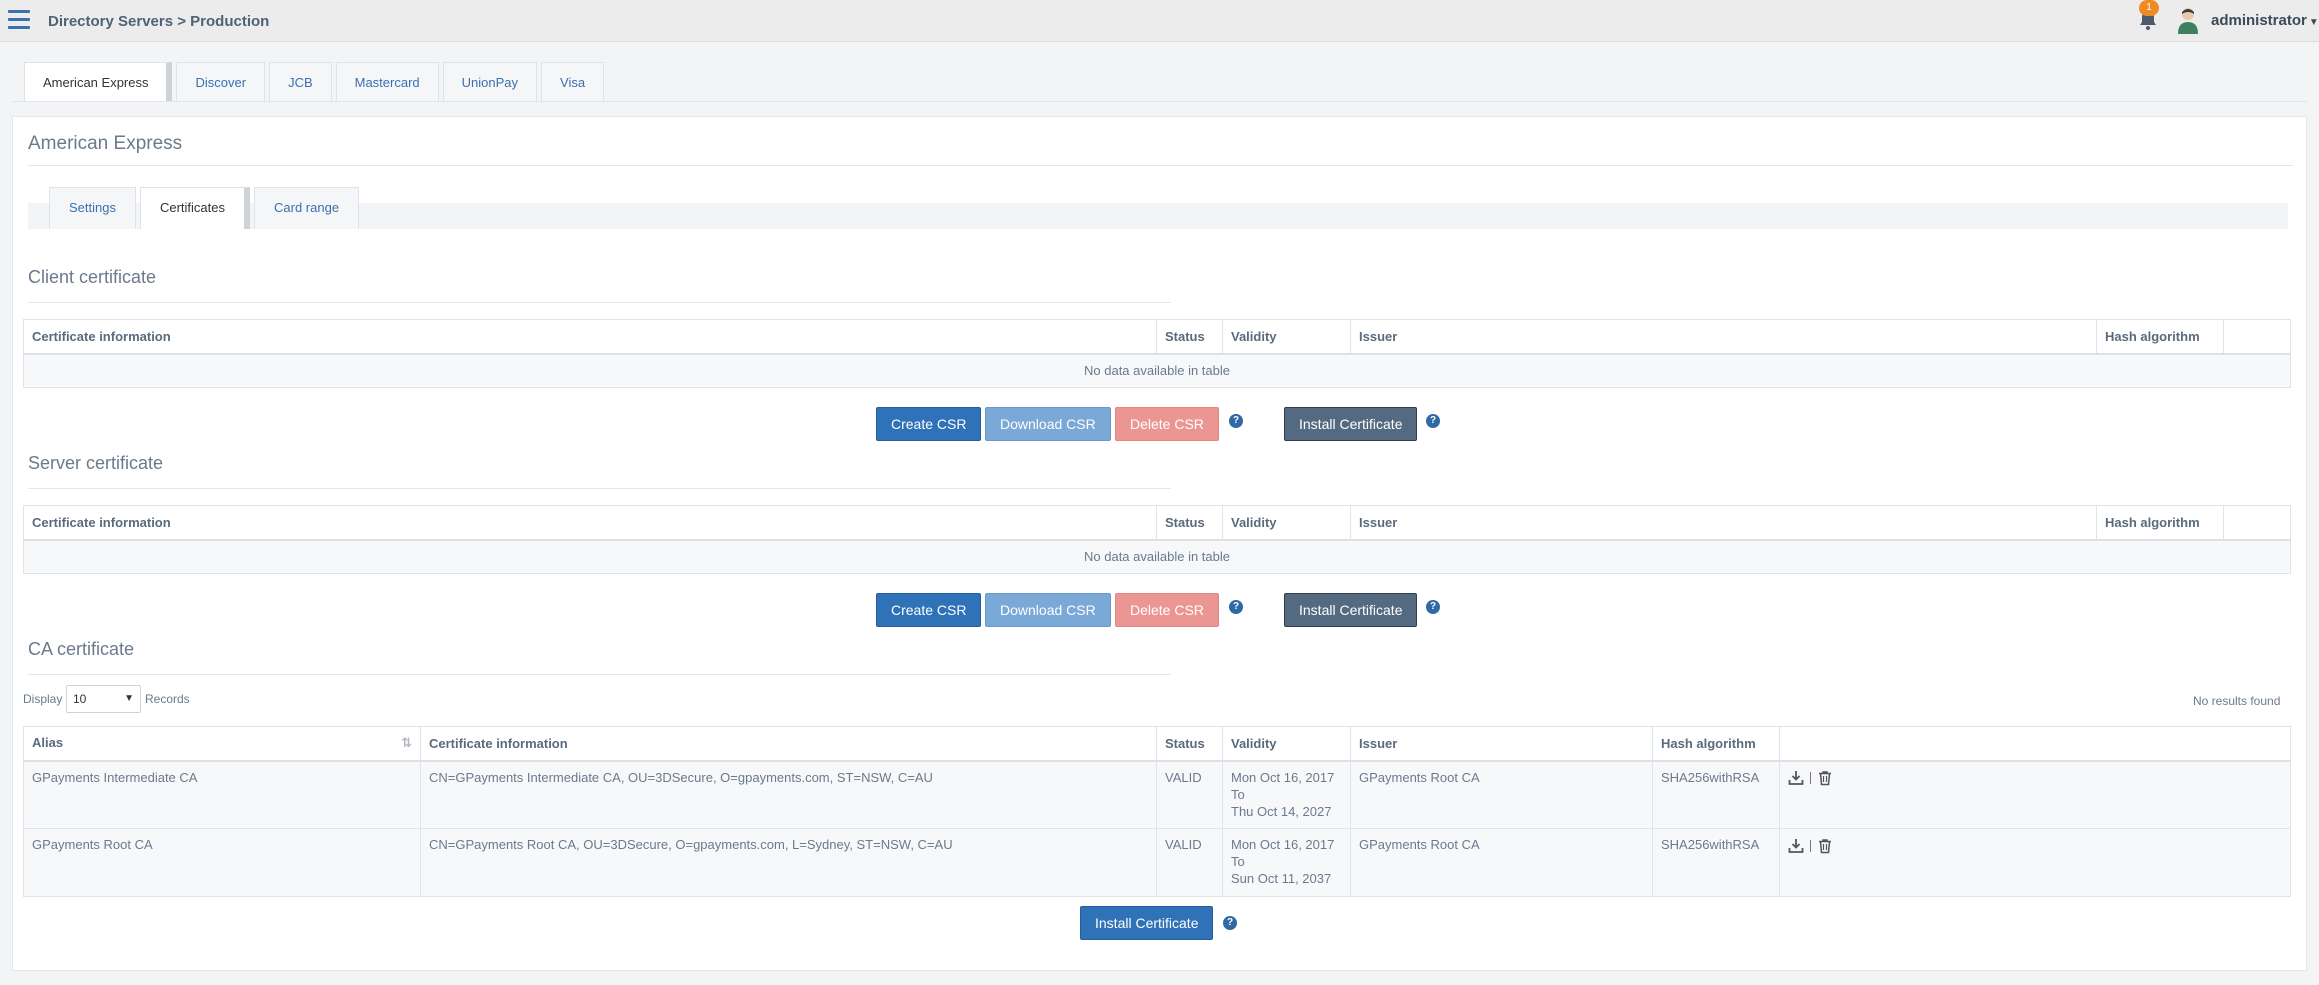 This screenshot has width=2319, height=985. What do you see at coordinates (19, 20) in the screenshot?
I see `hamburger-icon` at bounding box center [19, 20].